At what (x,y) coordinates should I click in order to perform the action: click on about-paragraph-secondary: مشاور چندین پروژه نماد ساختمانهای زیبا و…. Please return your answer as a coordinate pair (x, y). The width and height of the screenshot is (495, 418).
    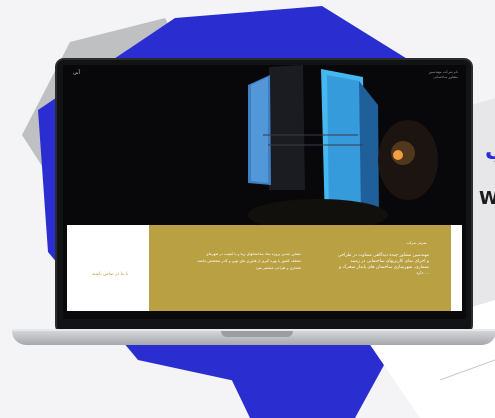
    Looking at the image, I should click on (249, 261).